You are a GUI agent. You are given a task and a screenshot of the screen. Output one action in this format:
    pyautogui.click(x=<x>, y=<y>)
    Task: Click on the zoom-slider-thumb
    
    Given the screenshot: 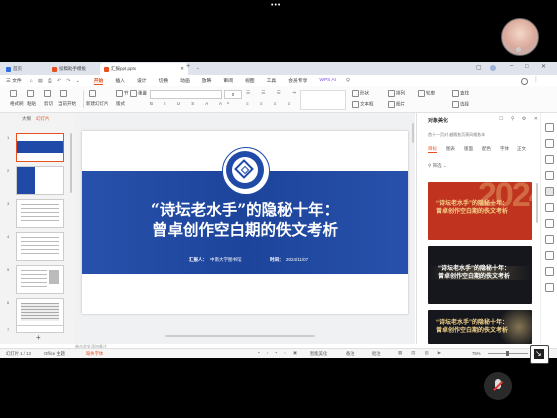 What is the action you would take?
    pyautogui.click(x=507, y=353)
    